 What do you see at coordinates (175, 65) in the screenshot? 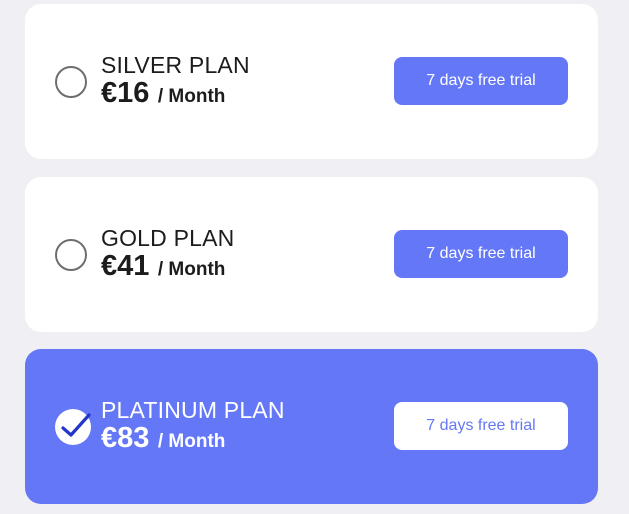
I see `plan-name: SILVER PLAN` at bounding box center [175, 65].